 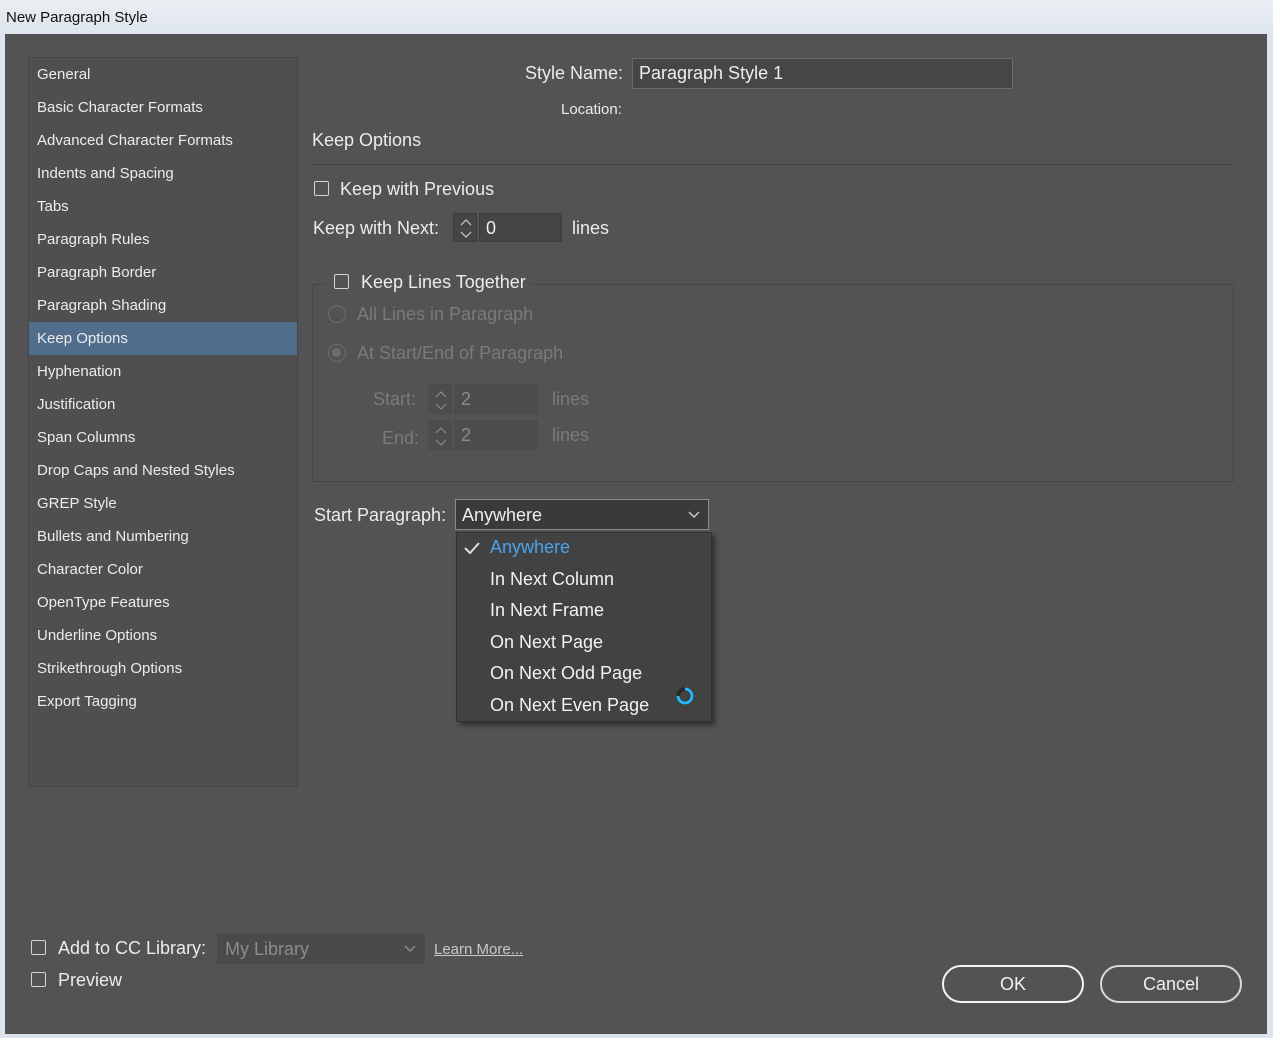 What do you see at coordinates (636, 17) in the screenshot?
I see `title-bar: New Paragraph Style` at bounding box center [636, 17].